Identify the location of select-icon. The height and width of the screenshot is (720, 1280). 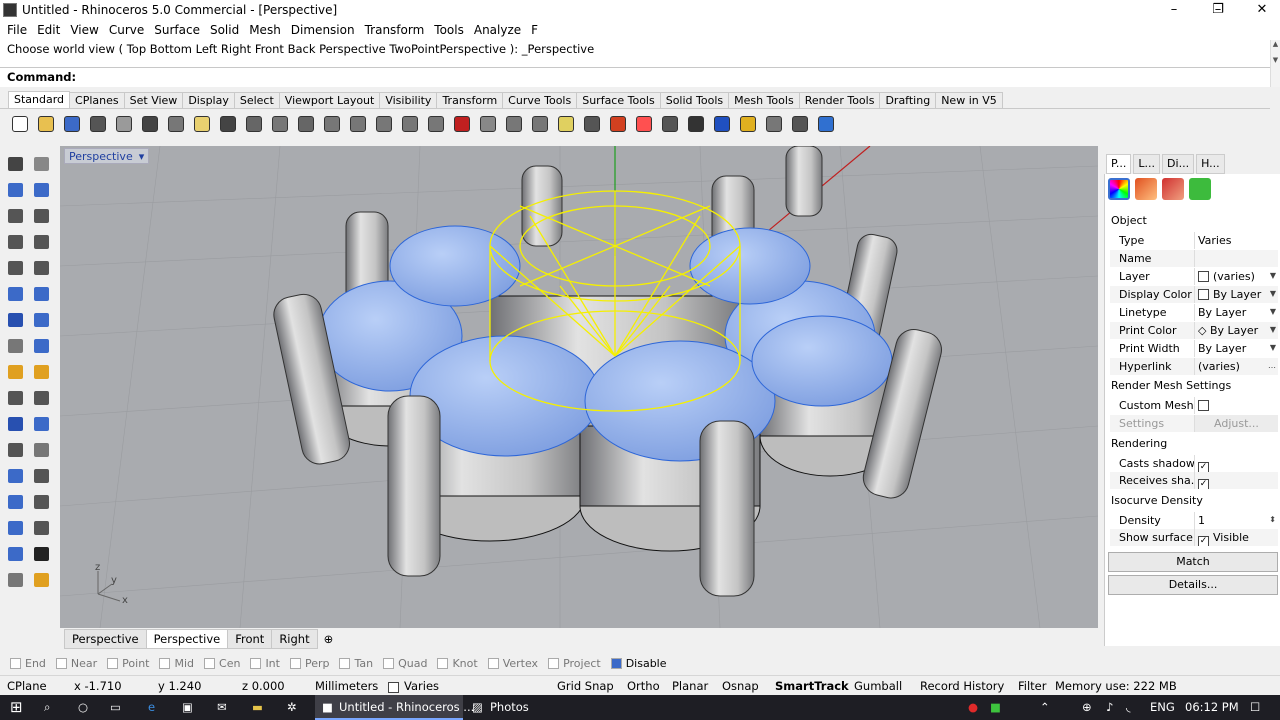
(15, 164).